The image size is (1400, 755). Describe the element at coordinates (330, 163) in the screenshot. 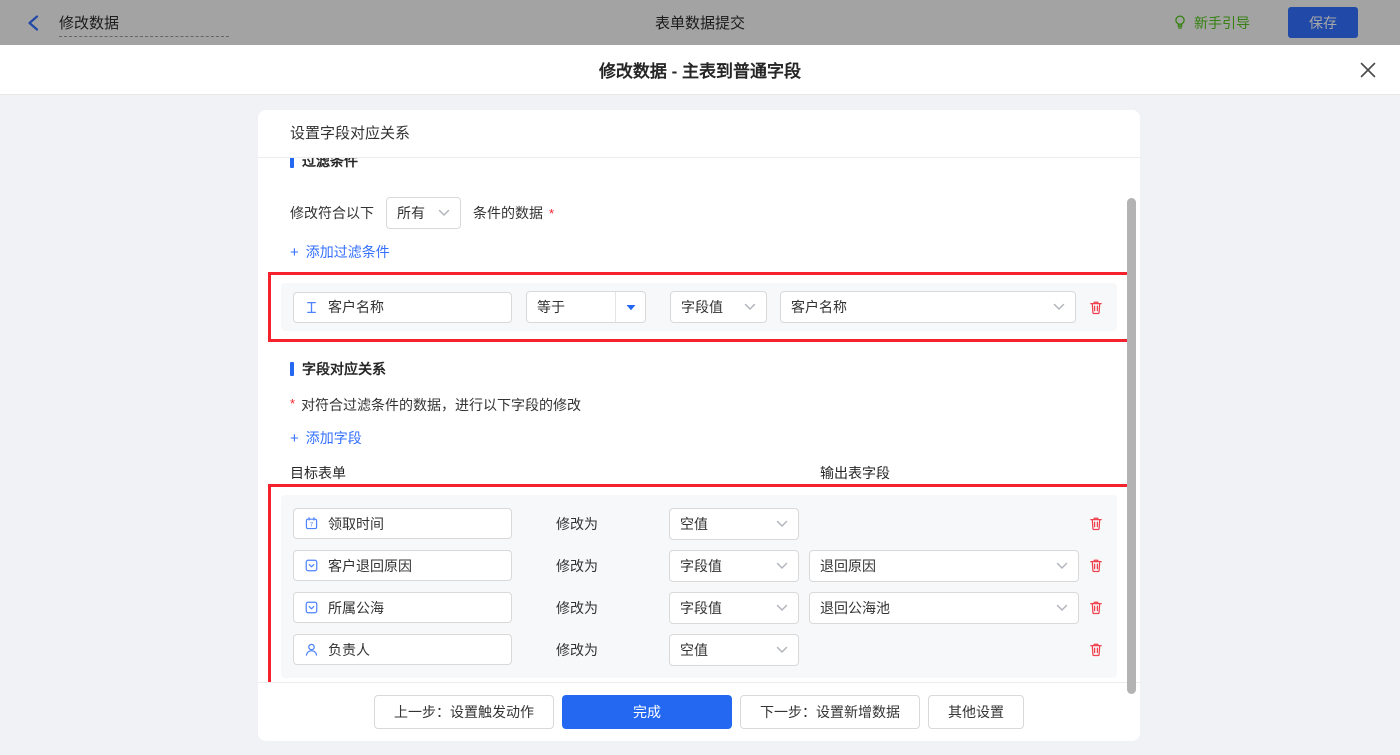

I see `filter-section-title: 过滤条件` at that location.